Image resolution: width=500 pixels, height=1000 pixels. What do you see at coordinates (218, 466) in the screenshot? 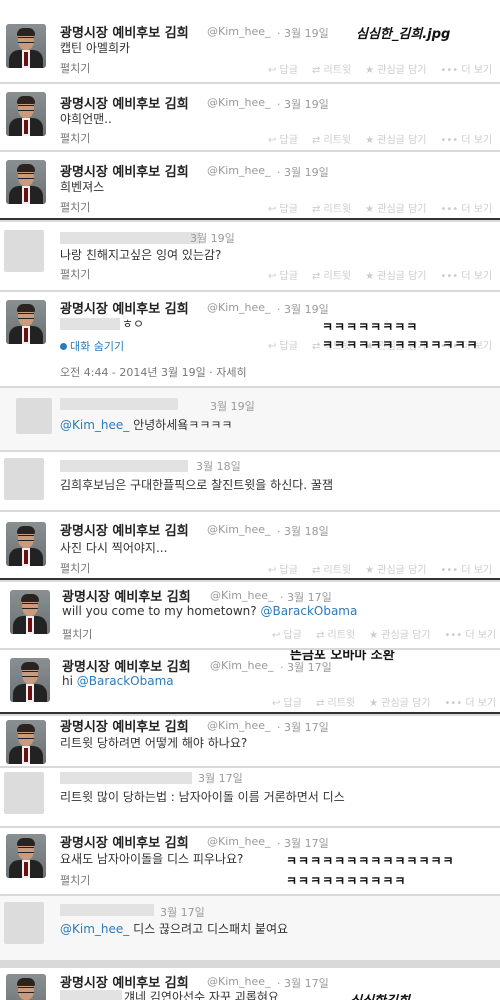
I see `tweet-time: 3월 18일` at bounding box center [218, 466].